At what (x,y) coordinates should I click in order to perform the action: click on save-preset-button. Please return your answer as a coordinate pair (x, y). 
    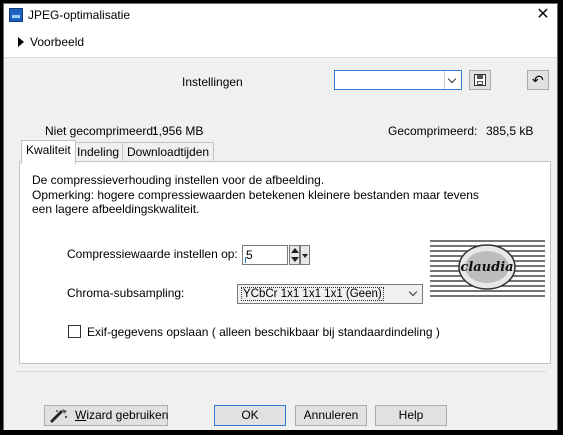
    Looking at the image, I should click on (480, 80).